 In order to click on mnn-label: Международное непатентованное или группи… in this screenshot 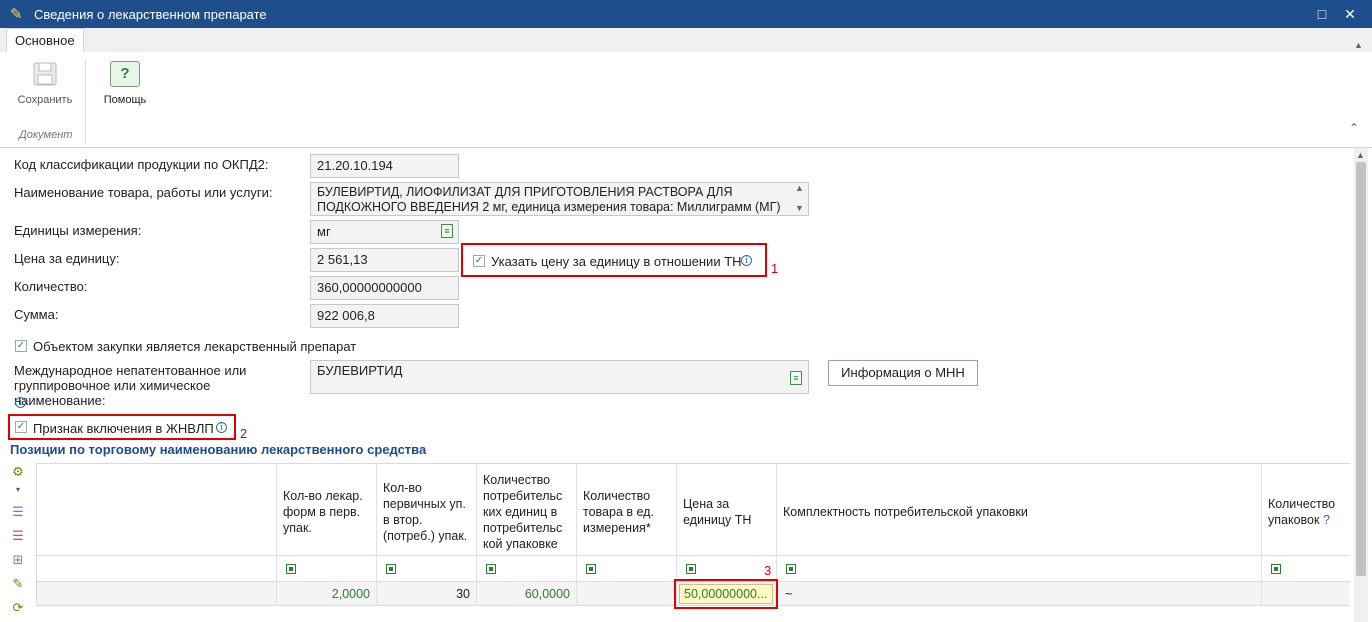, I will do `click(130, 385)`.